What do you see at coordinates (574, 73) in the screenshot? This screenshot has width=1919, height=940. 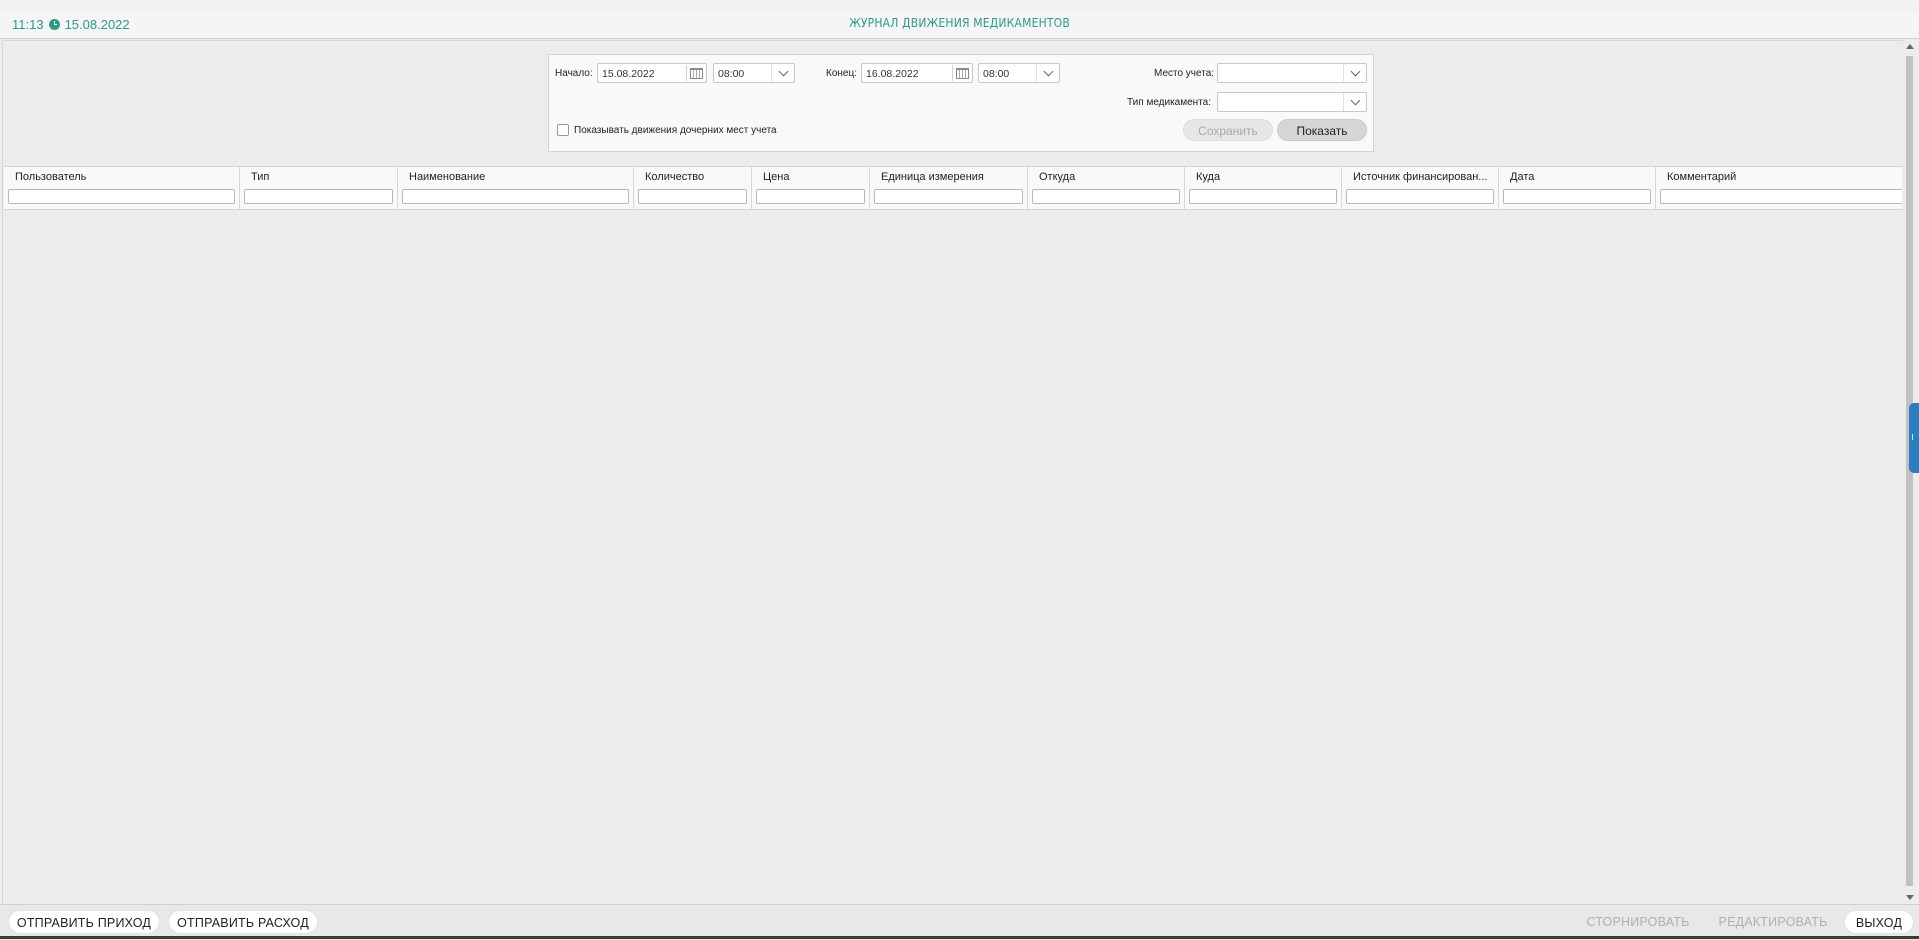 I see `start-label: Начало:` at bounding box center [574, 73].